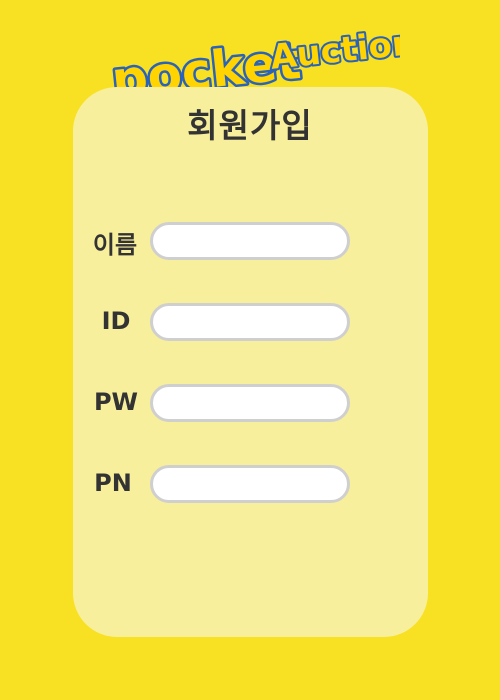 This screenshot has width=500, height=700. I want to click on logo-text-auction: Auction, so click(334, 50).